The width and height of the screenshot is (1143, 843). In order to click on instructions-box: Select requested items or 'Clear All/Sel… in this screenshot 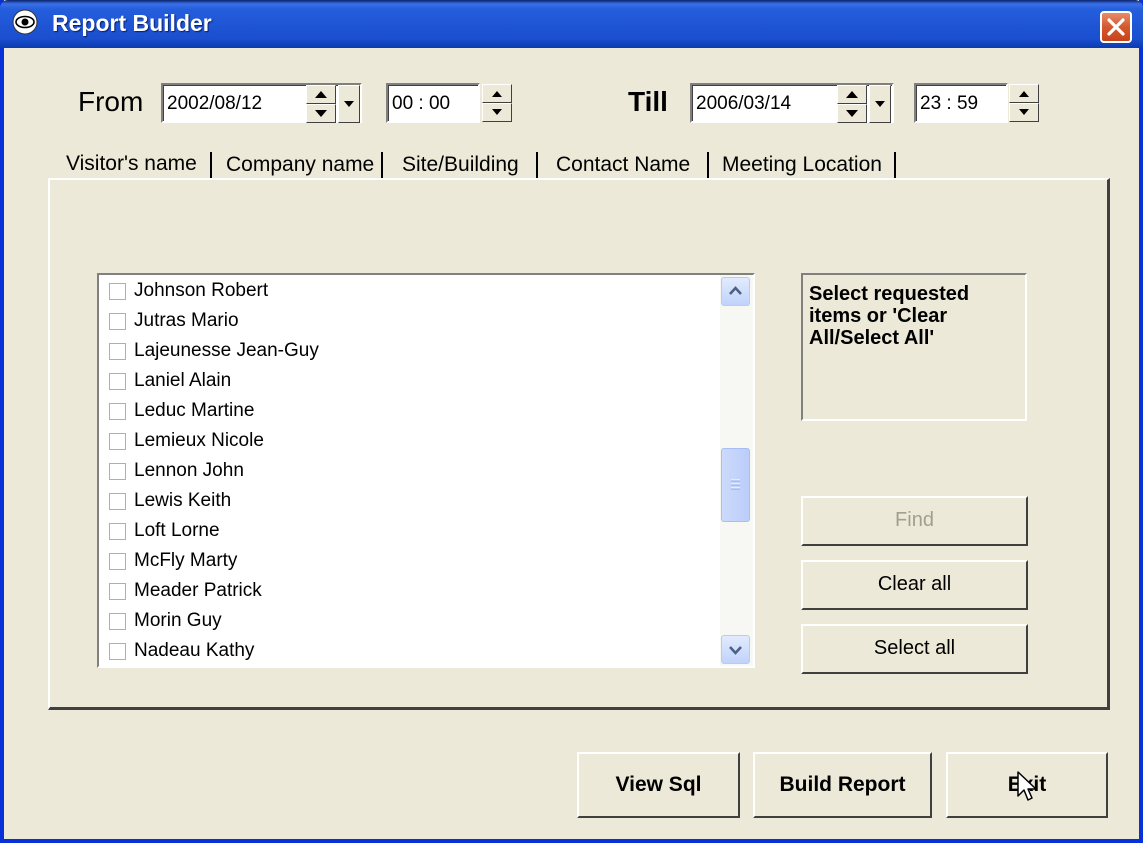, I will do `click(914, 347)`.